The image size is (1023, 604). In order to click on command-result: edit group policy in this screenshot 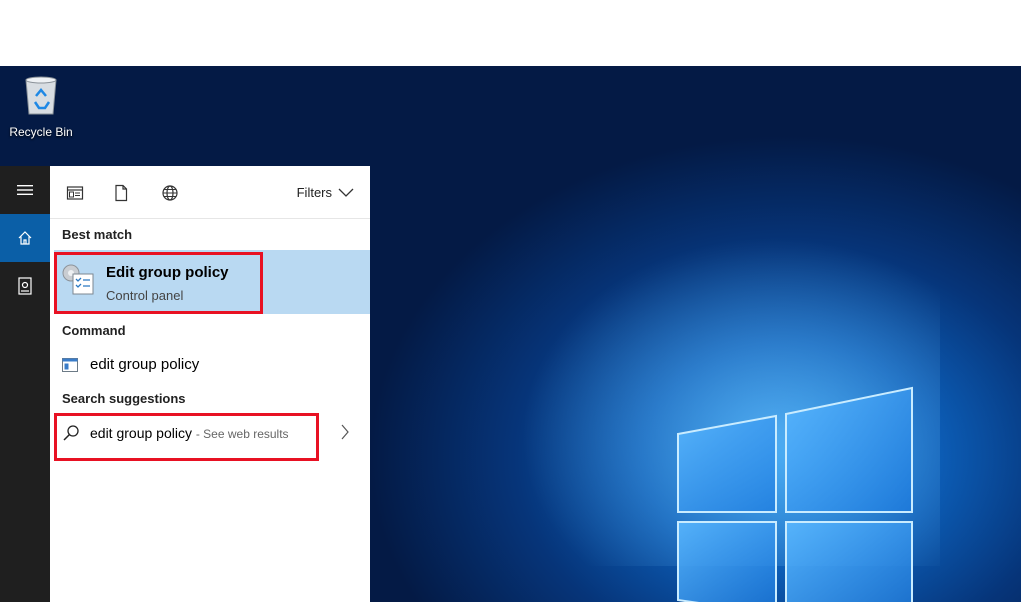, I will do `click(130, 364)`.